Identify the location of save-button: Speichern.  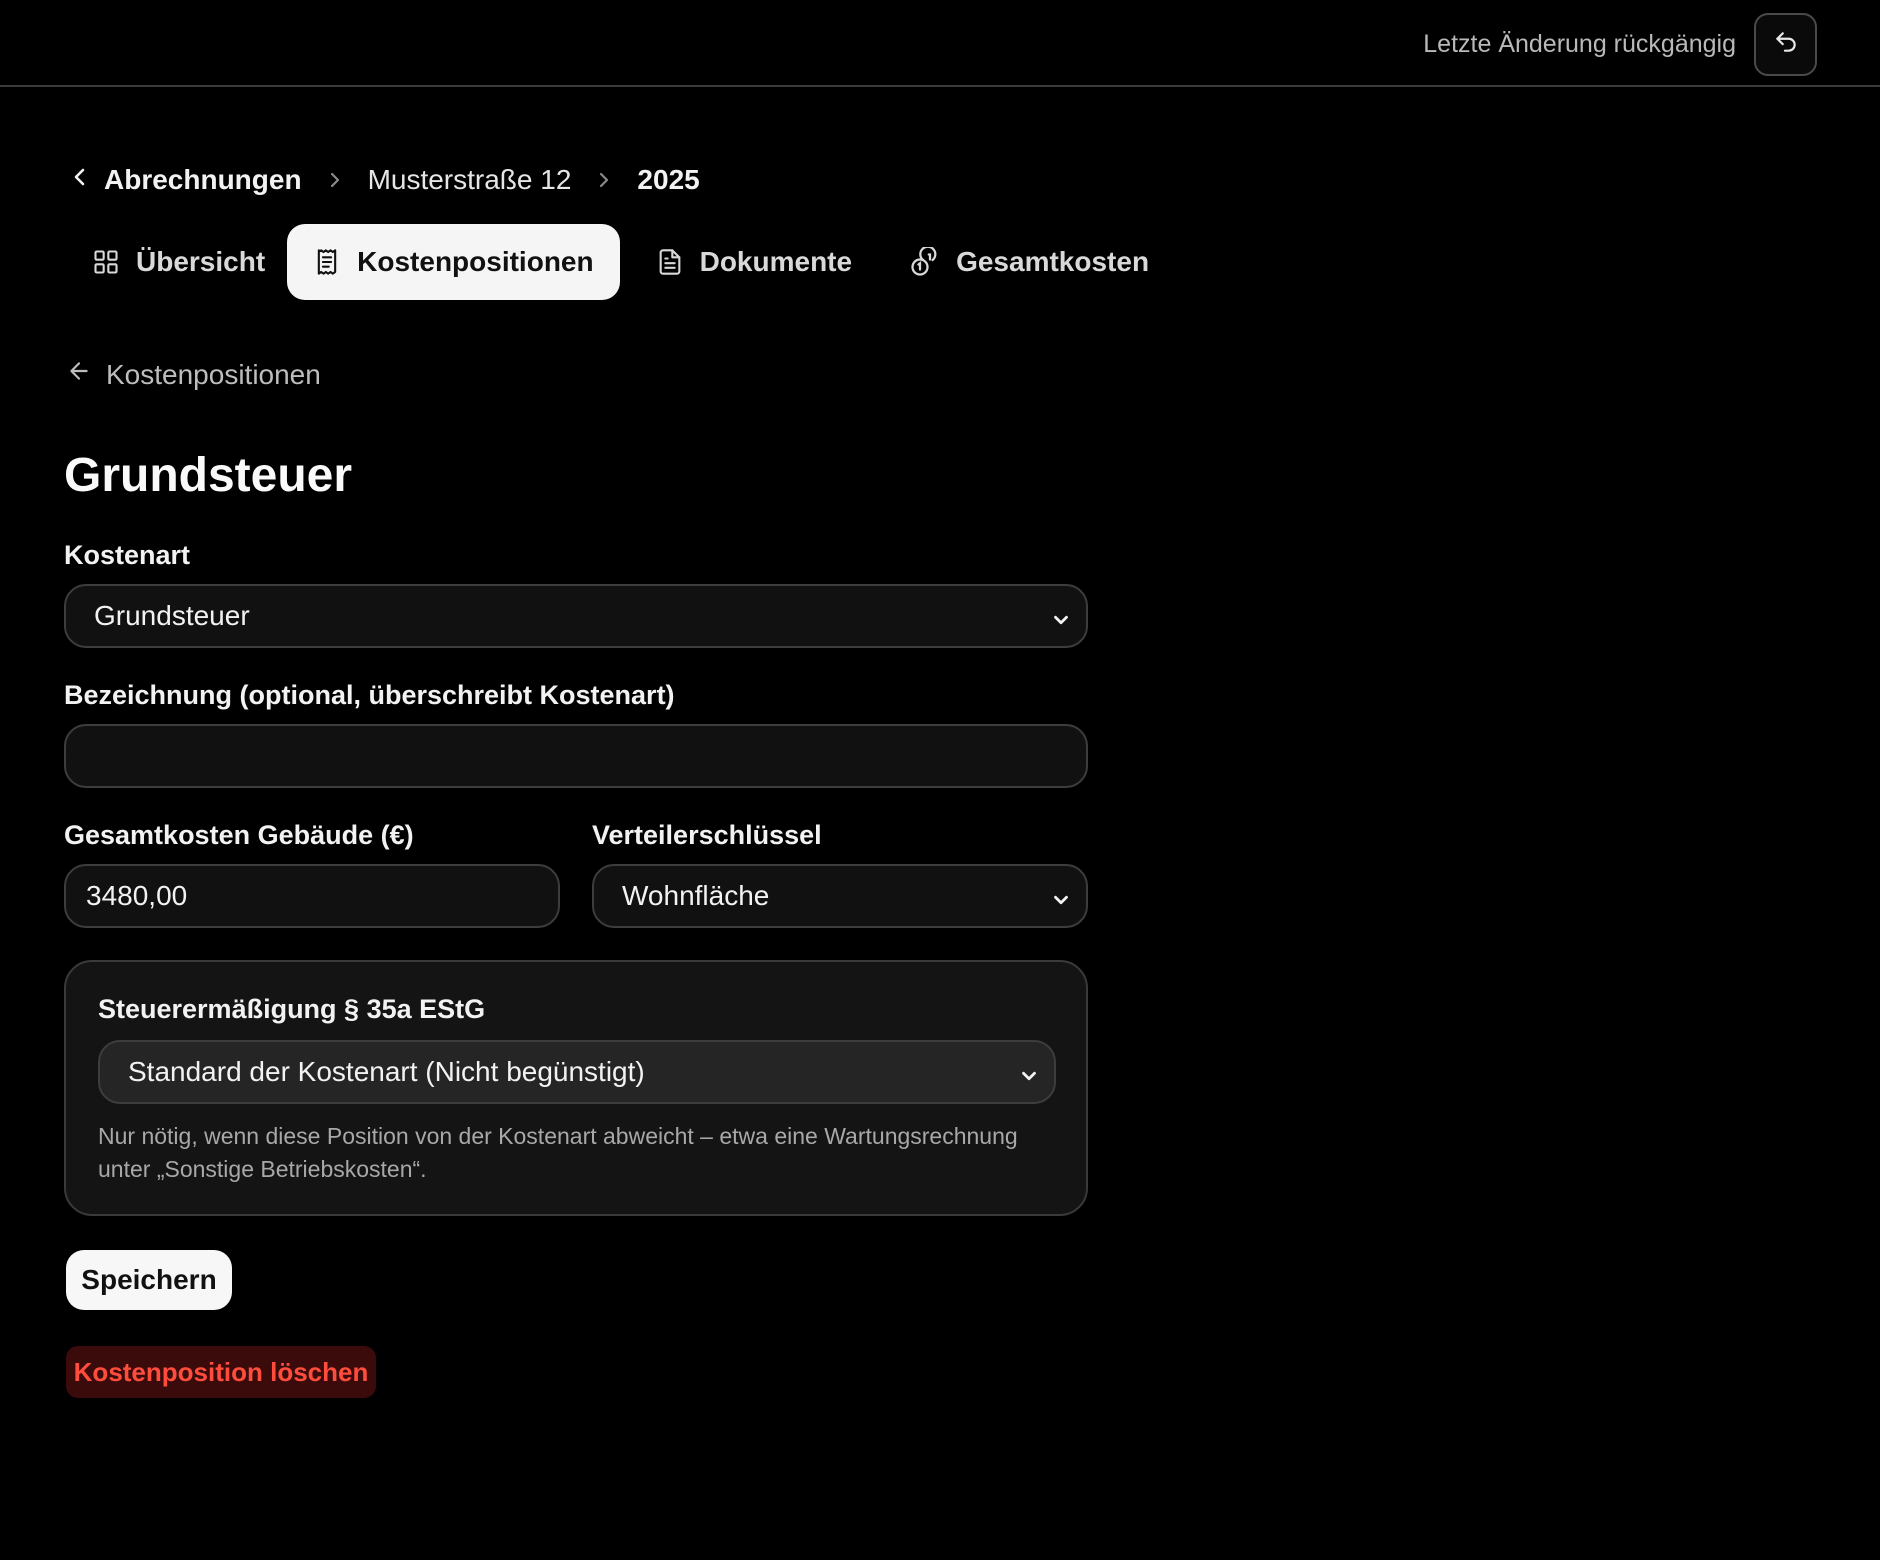
(149, 1280).